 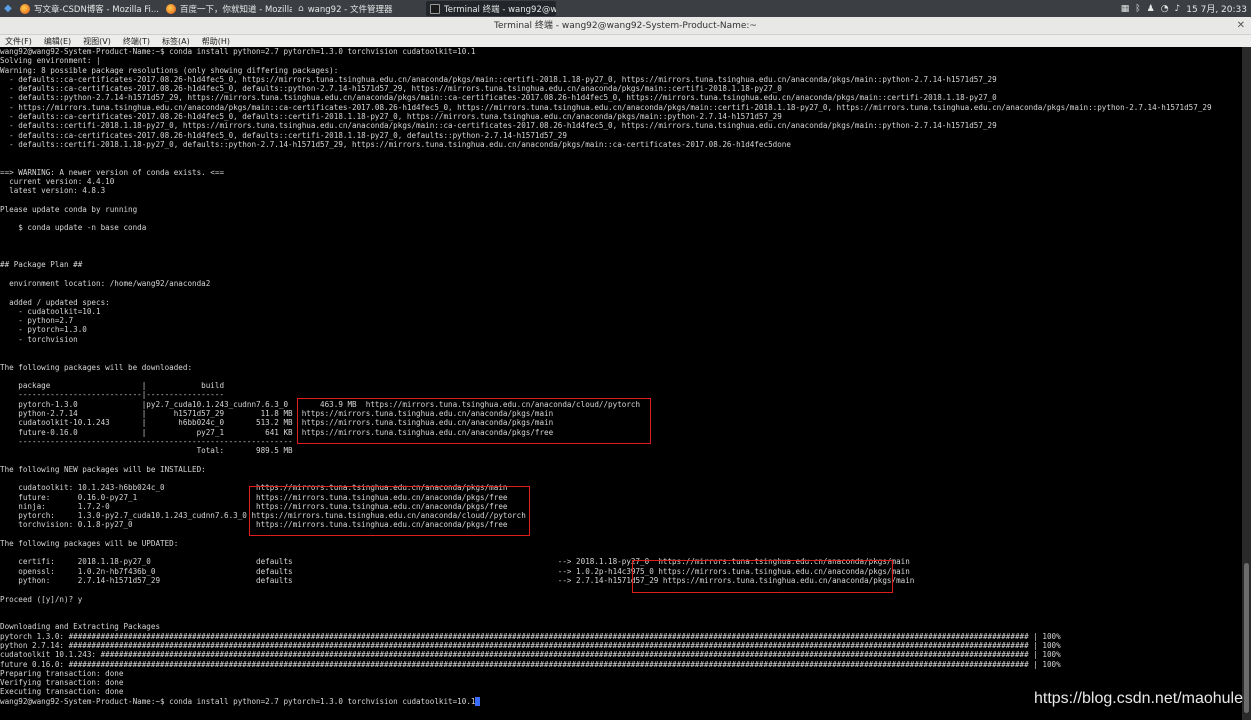 I want to click on terminal-icon, so click(x=435, y=8).